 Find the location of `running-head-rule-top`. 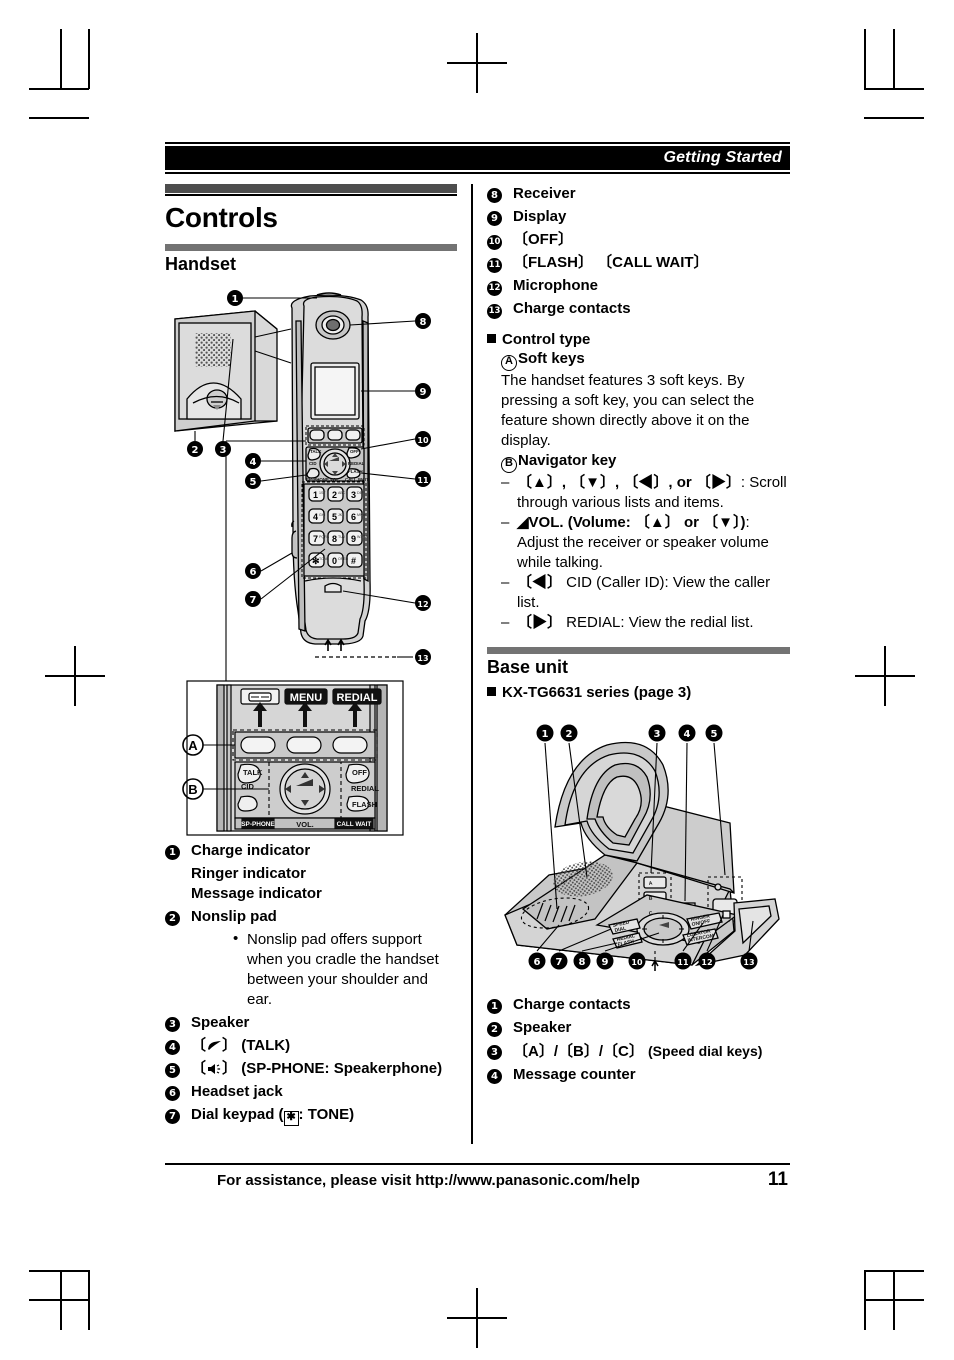

running-head-rule-top is located at coordinates (477, 143).